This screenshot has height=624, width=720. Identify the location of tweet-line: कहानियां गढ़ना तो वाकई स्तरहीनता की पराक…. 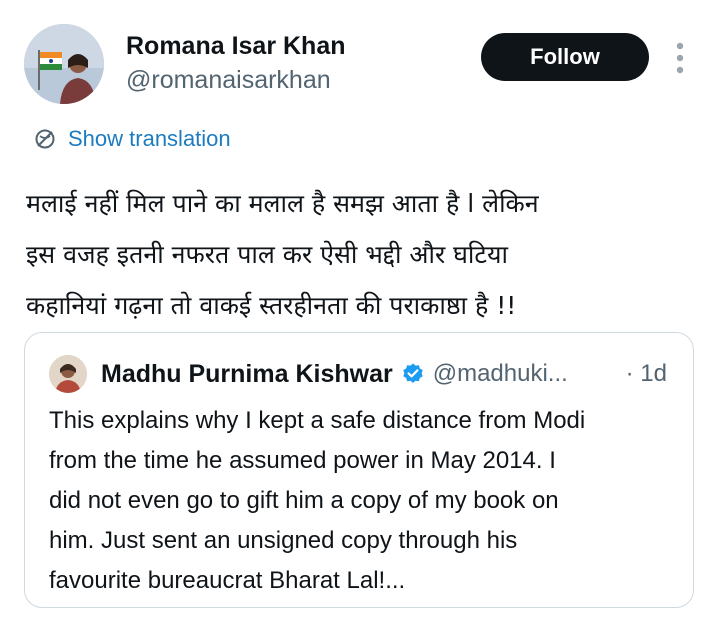
(271, 305).